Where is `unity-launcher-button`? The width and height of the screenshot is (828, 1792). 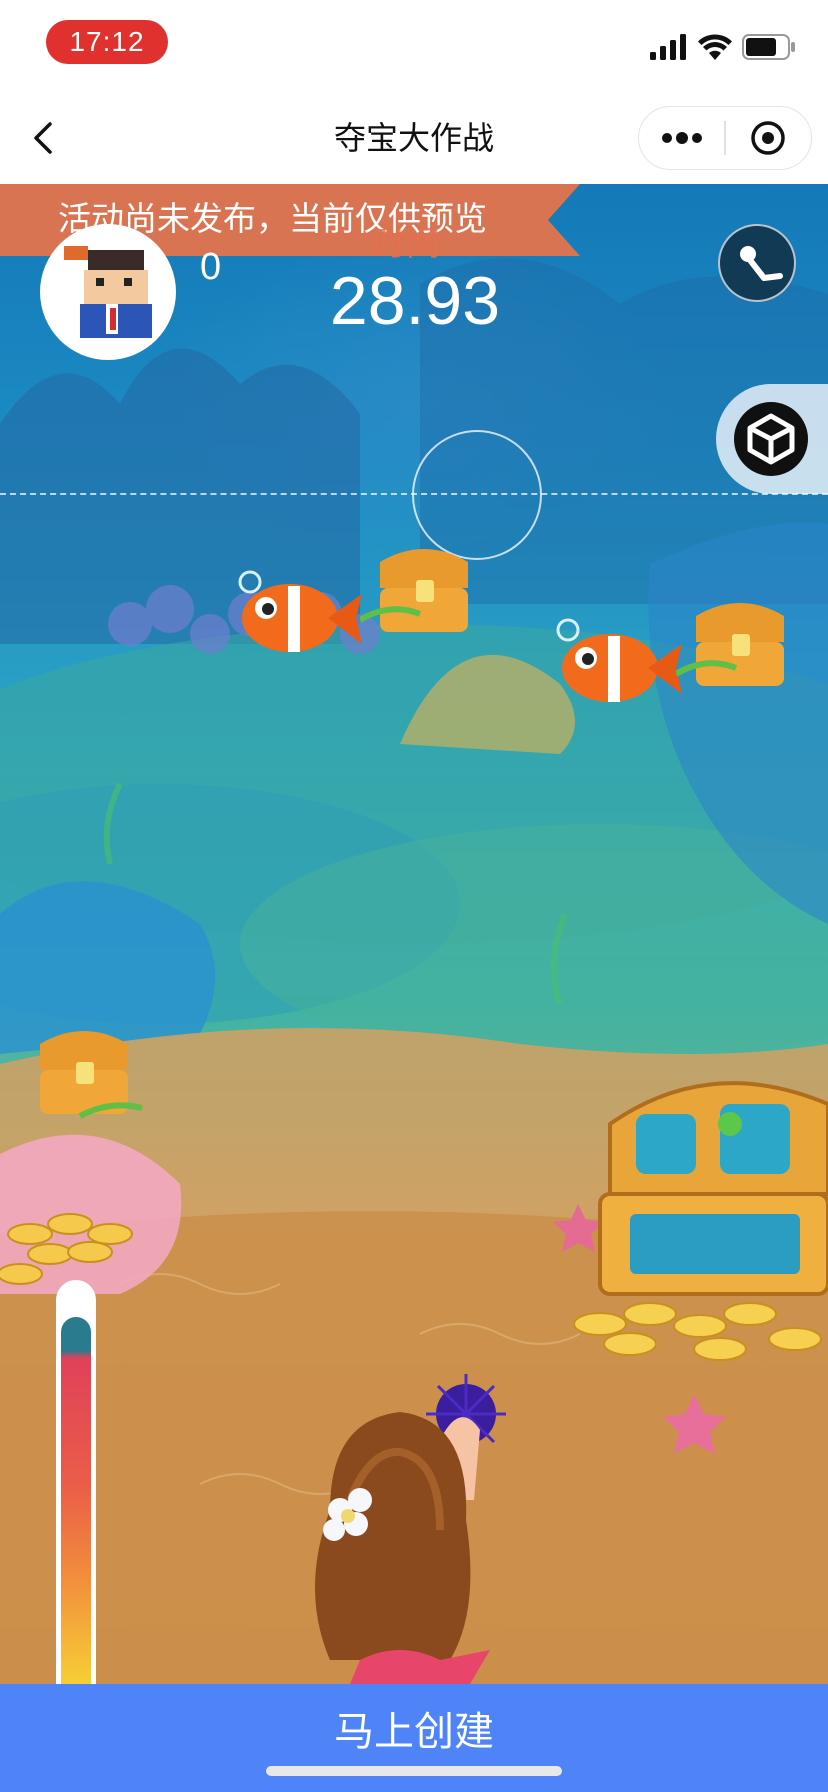 unity-launcher-button is located at coordinates (772, 439).